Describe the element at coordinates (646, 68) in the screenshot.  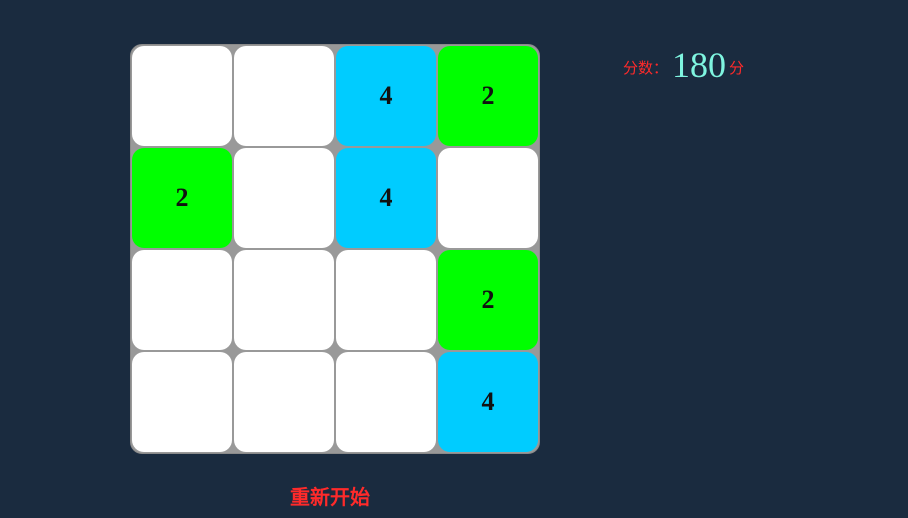
I see `score-label: 分数：` at that location.